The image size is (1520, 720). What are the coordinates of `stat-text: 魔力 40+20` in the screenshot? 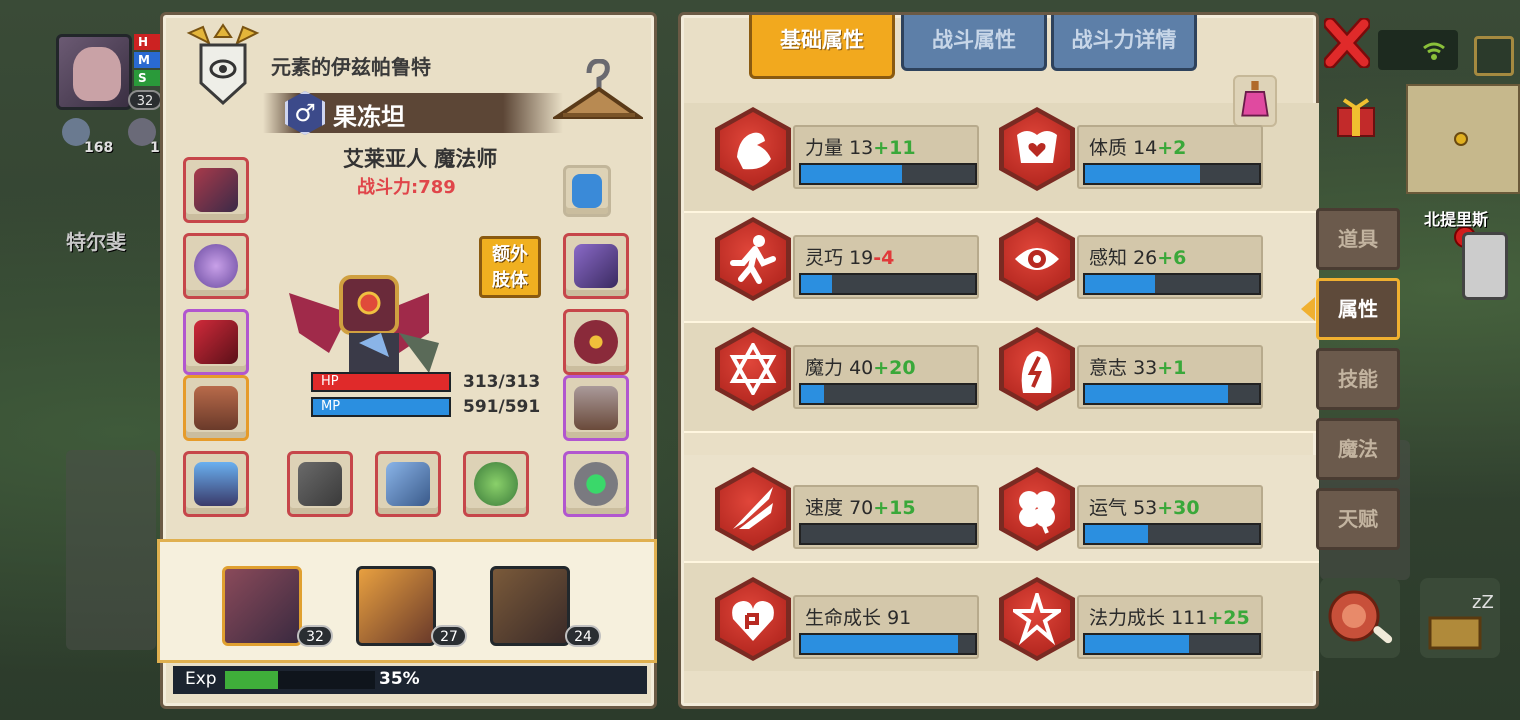 It's located at (860, 366).